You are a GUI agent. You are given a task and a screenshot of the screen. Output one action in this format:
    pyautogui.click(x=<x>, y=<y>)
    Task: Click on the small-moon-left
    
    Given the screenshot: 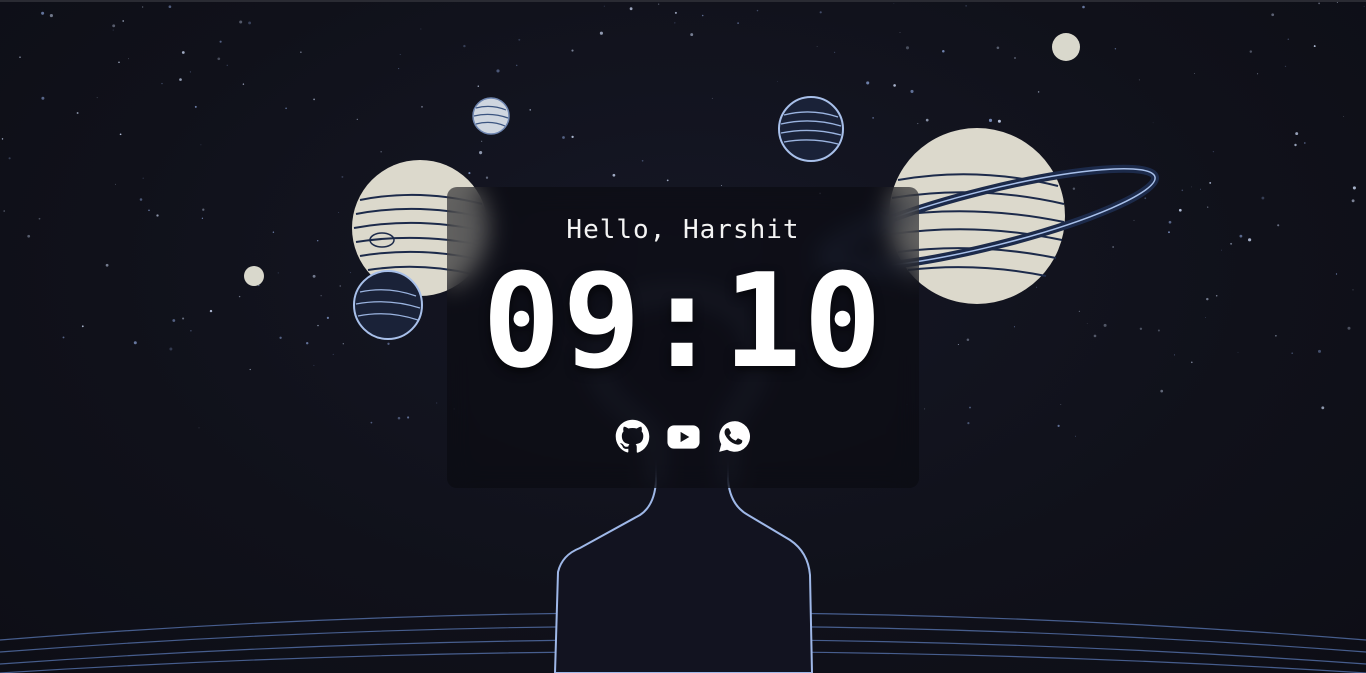 What is the action you would take?
    pyautogui.click(x=254, y=276)
    